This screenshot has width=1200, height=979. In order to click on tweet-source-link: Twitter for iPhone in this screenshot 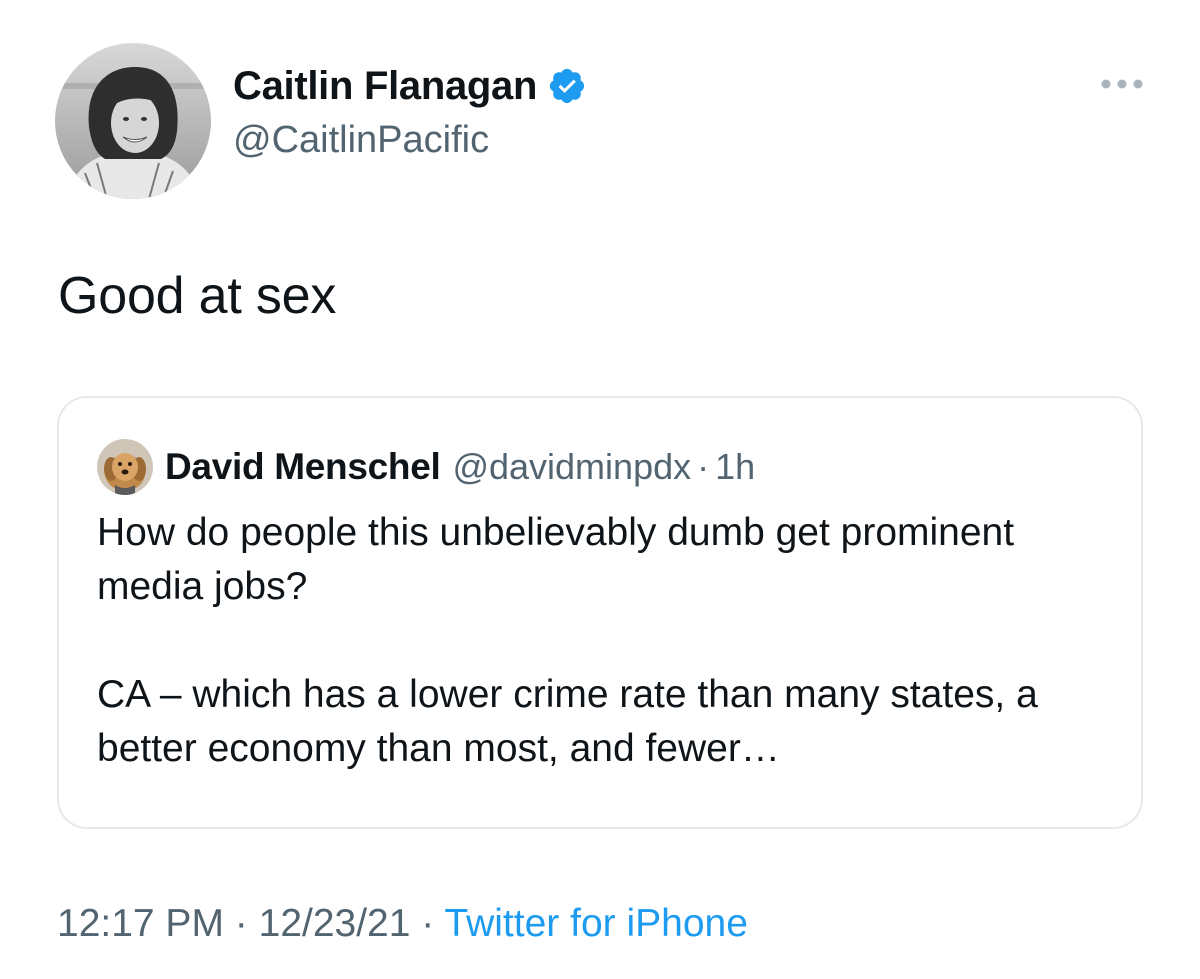, I will do `click(595, 923)`.